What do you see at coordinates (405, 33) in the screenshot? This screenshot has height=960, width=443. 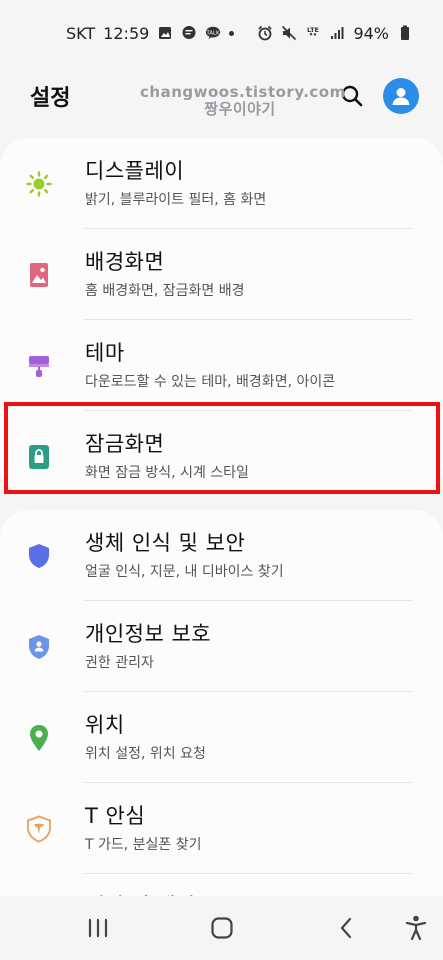 I see `battery-icon` at bounding box center [405, 33].